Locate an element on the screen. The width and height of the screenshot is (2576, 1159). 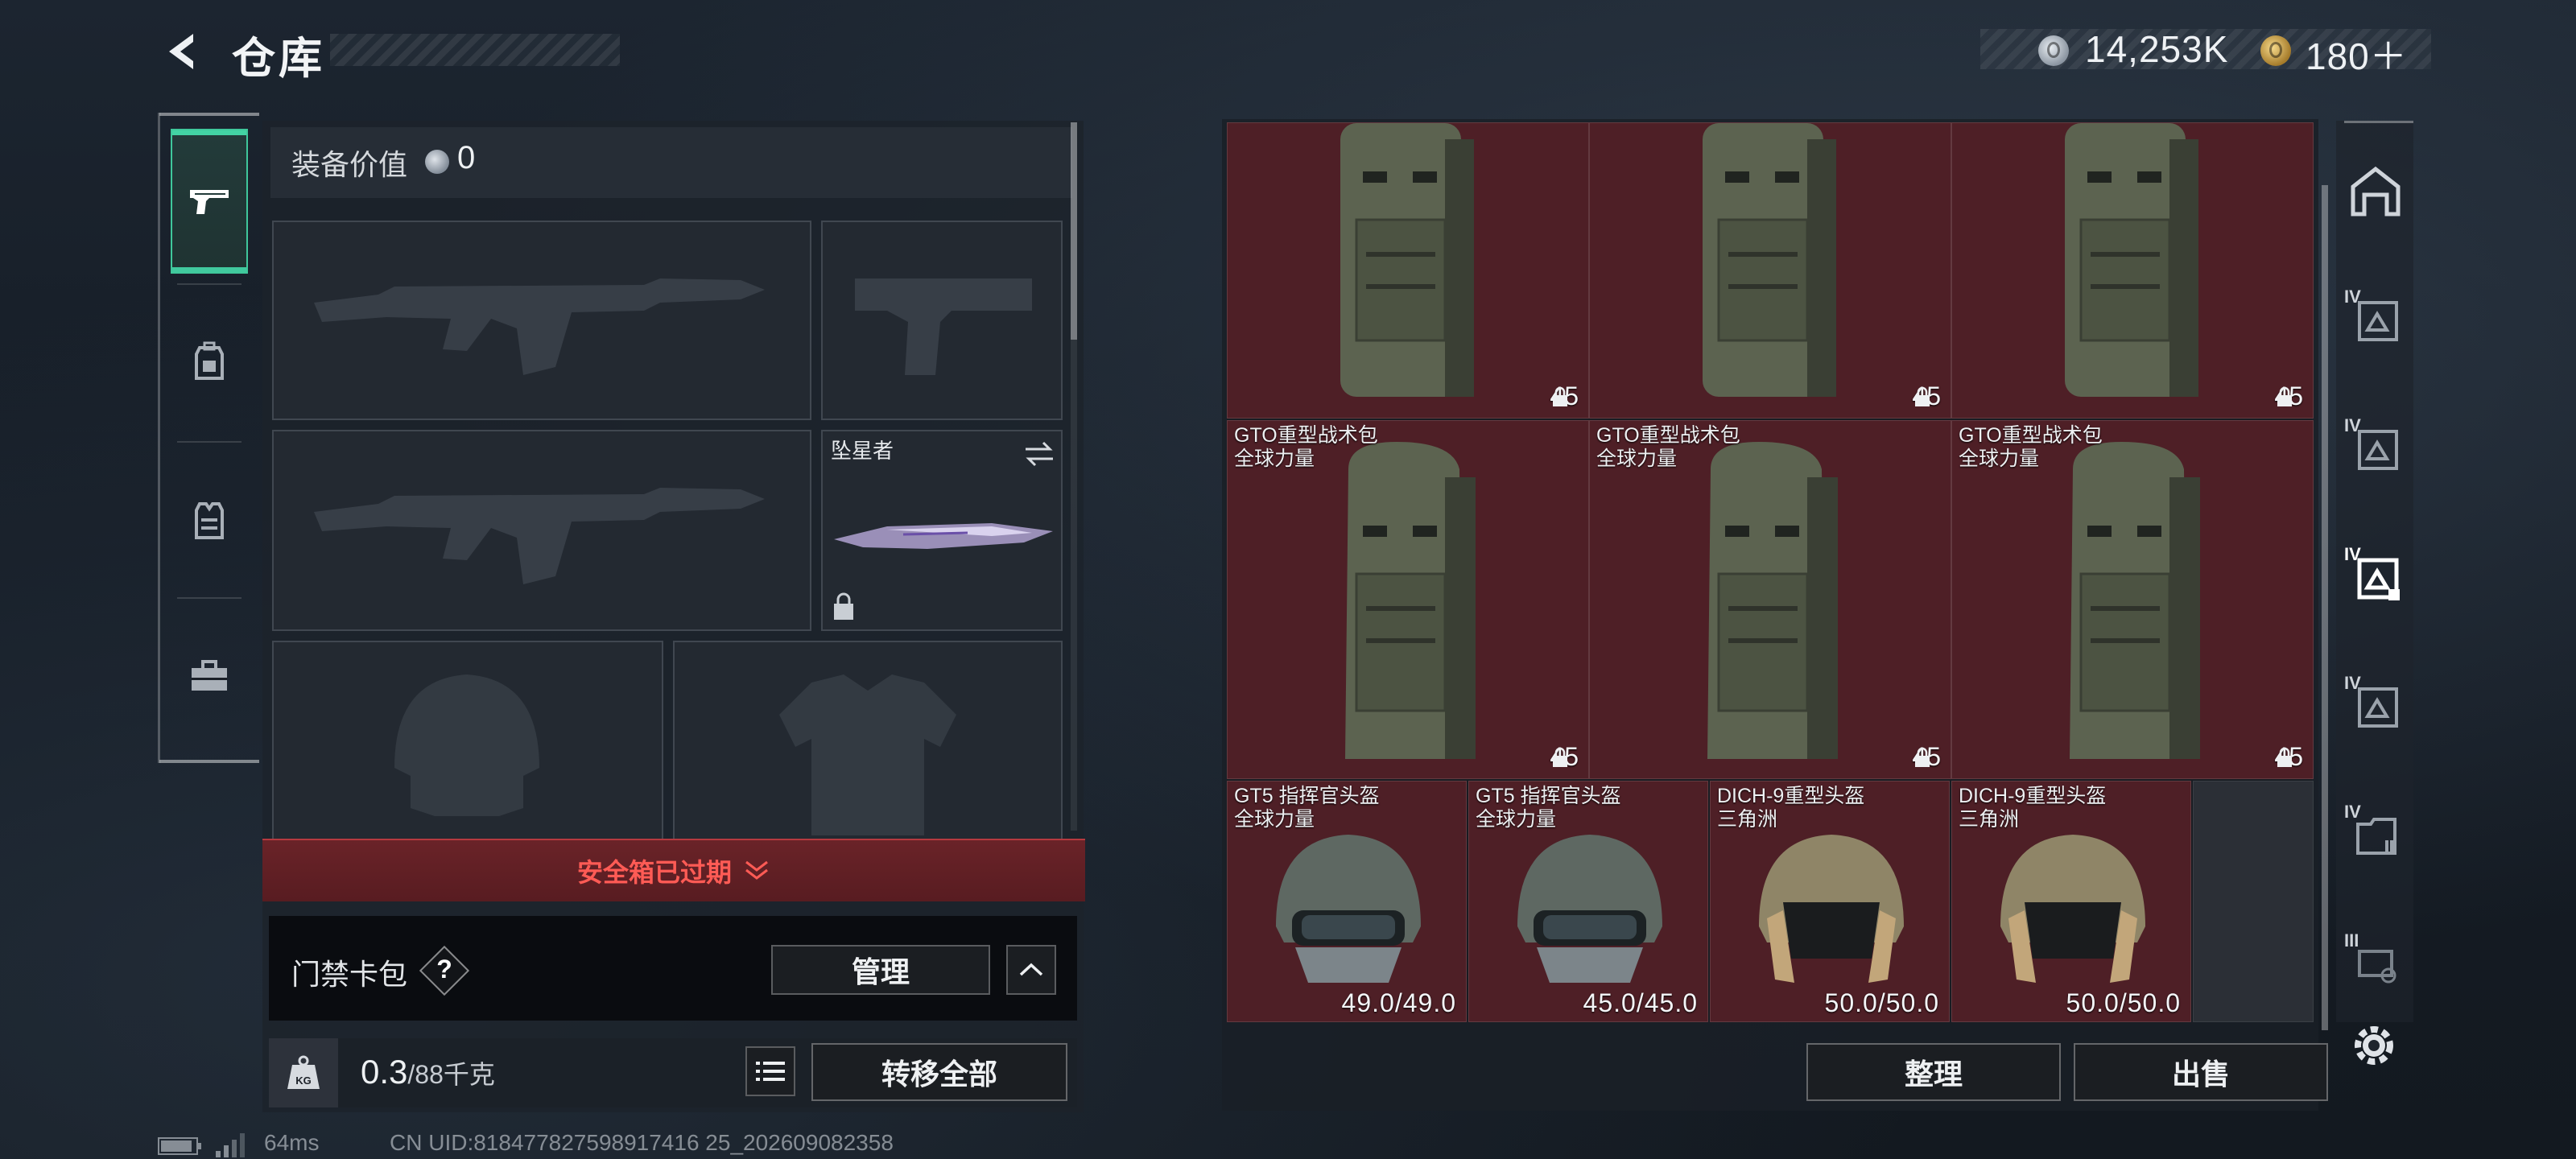
knife-icon is located at coordinates (943, 536).